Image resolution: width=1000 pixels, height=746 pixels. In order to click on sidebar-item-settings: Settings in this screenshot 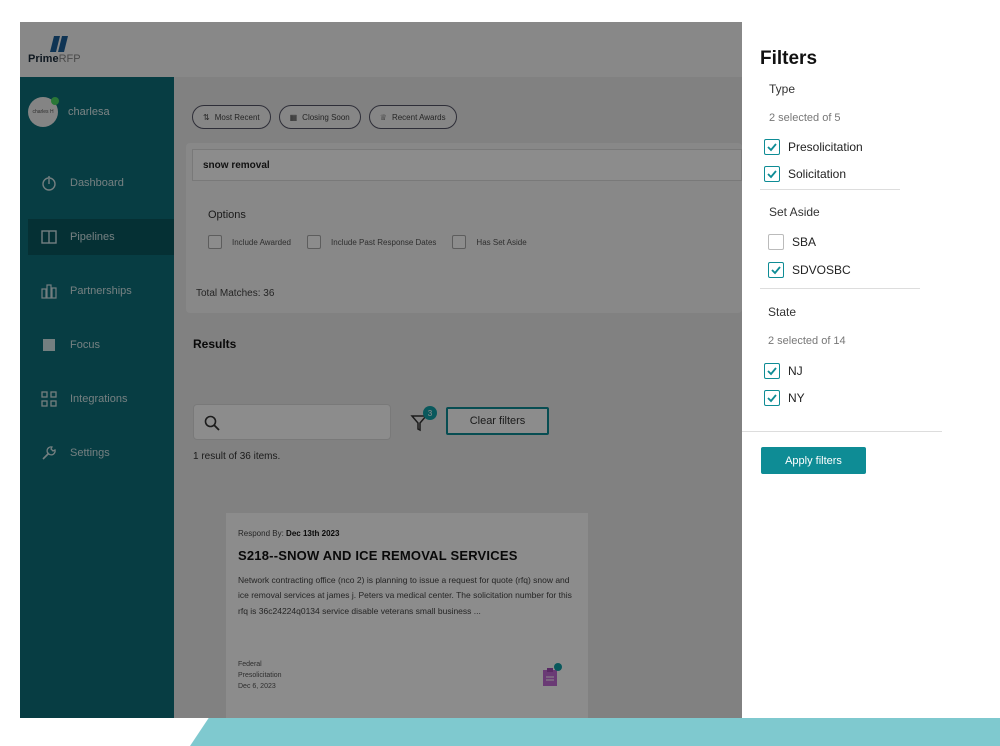, I will do `click(101, 453)`.